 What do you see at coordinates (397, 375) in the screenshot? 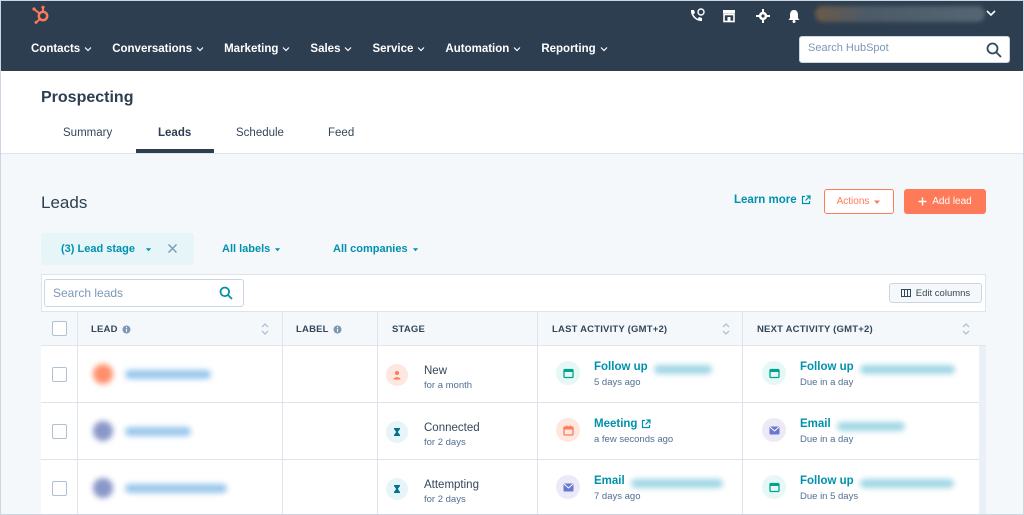
I see `stage-new-icon` at bounding box center [397, 375].